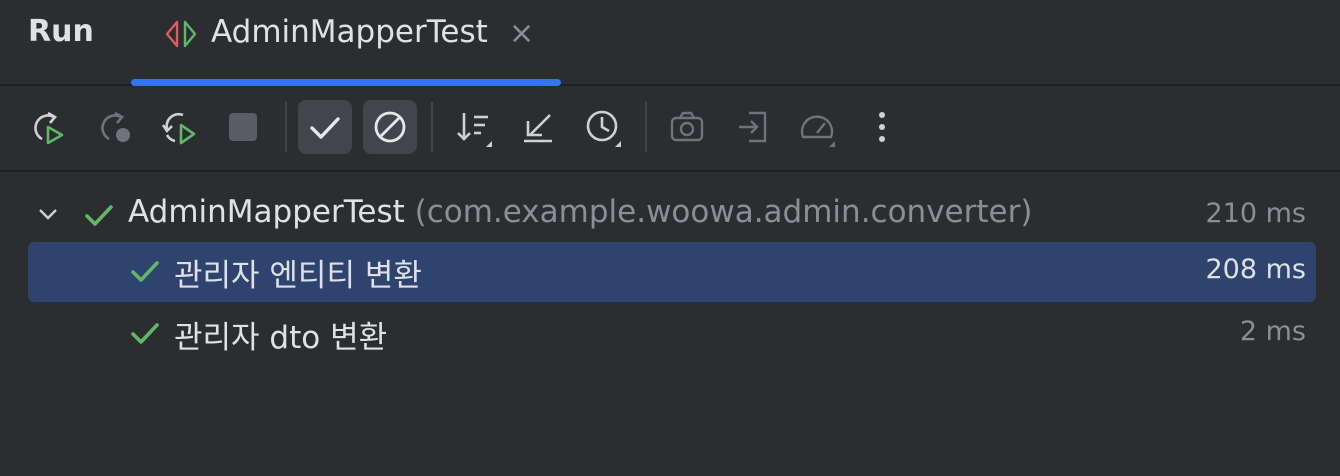 This screenshot has width=1340, height=476. Describe the element at coordinates (817, 131) in the screenshot. I see `gauge-icon` at that location.